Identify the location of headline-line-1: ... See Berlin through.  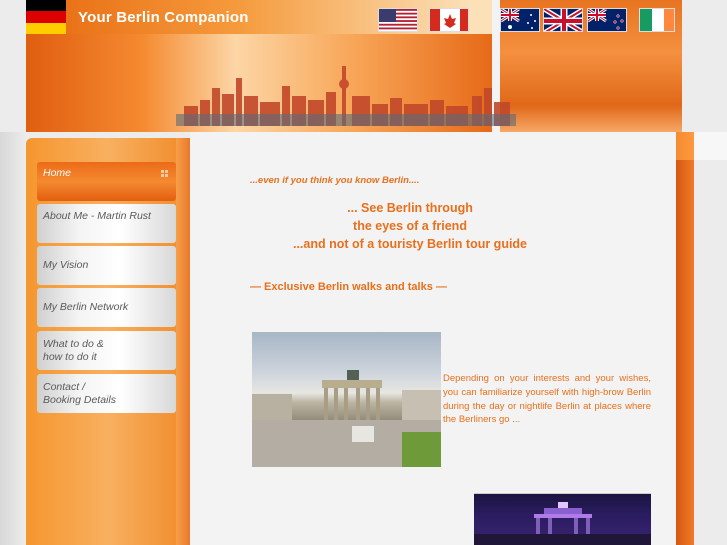
(410, 208).